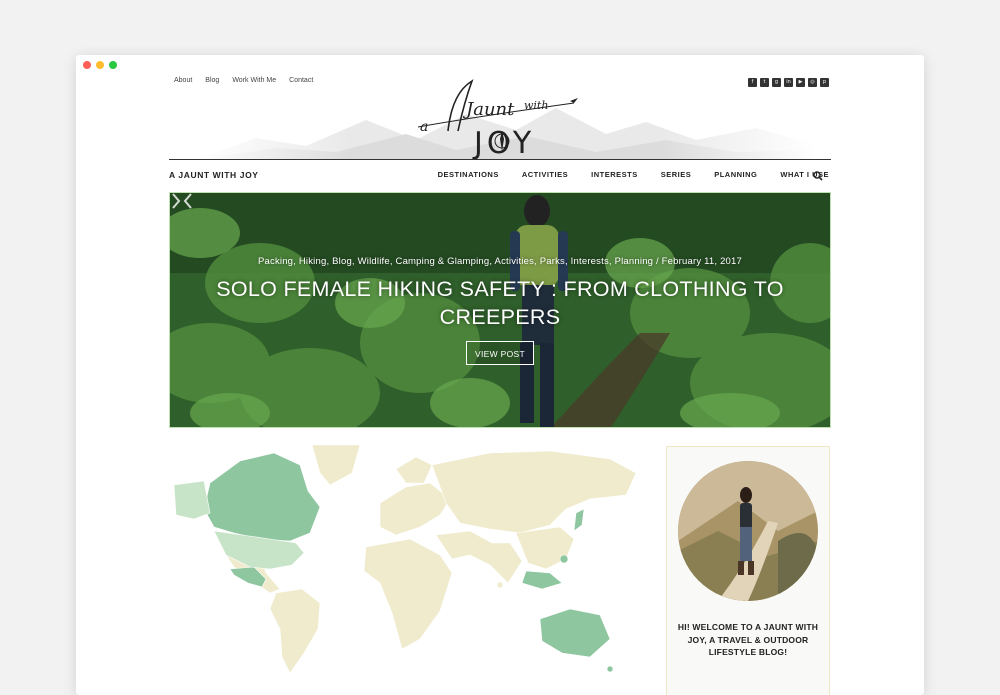 This screenshot has height=695, width=1000. I want to click on view-post-button: VIEW POST, so click(500, 353).